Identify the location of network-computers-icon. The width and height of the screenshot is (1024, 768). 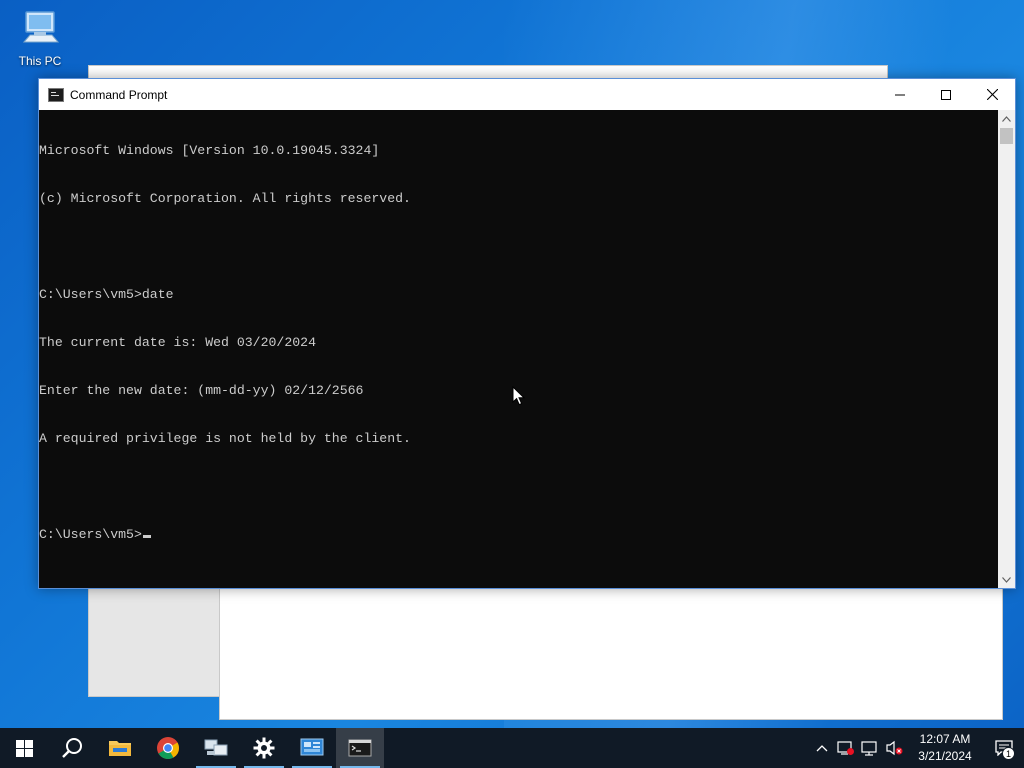
(216, 747).